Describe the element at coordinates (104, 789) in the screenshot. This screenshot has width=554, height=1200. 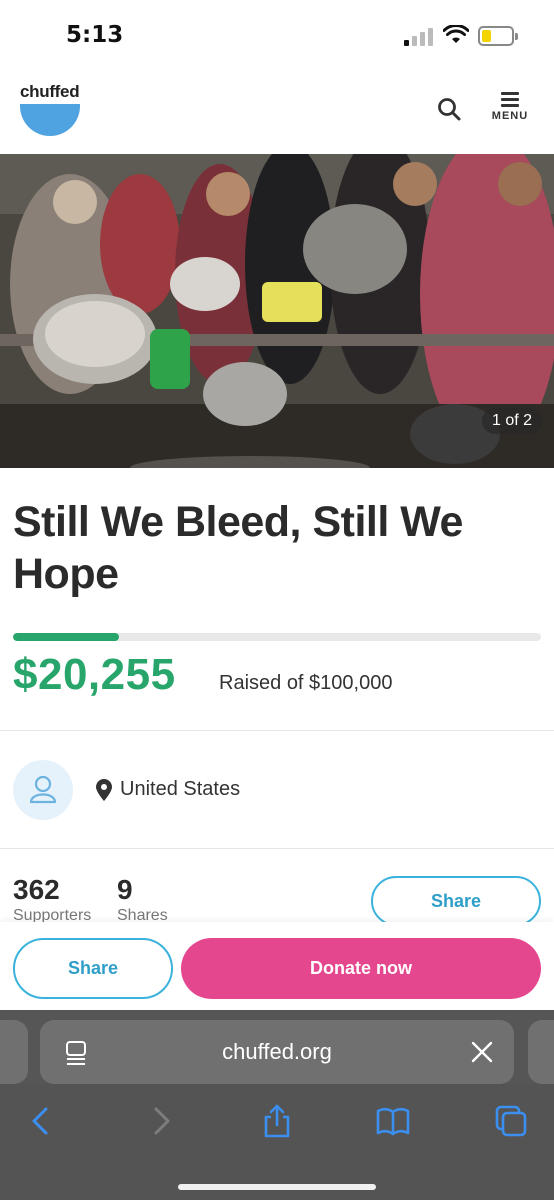
I see `map-pin-icon` at that location.